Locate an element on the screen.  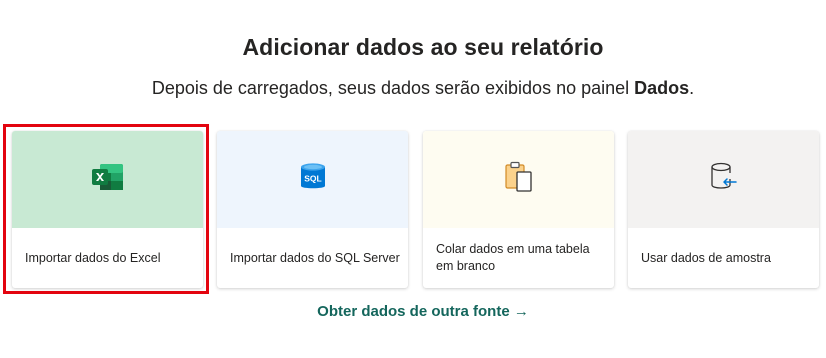
import-excel-card: Importar dados do Excel is located at coordinates (107, 209).